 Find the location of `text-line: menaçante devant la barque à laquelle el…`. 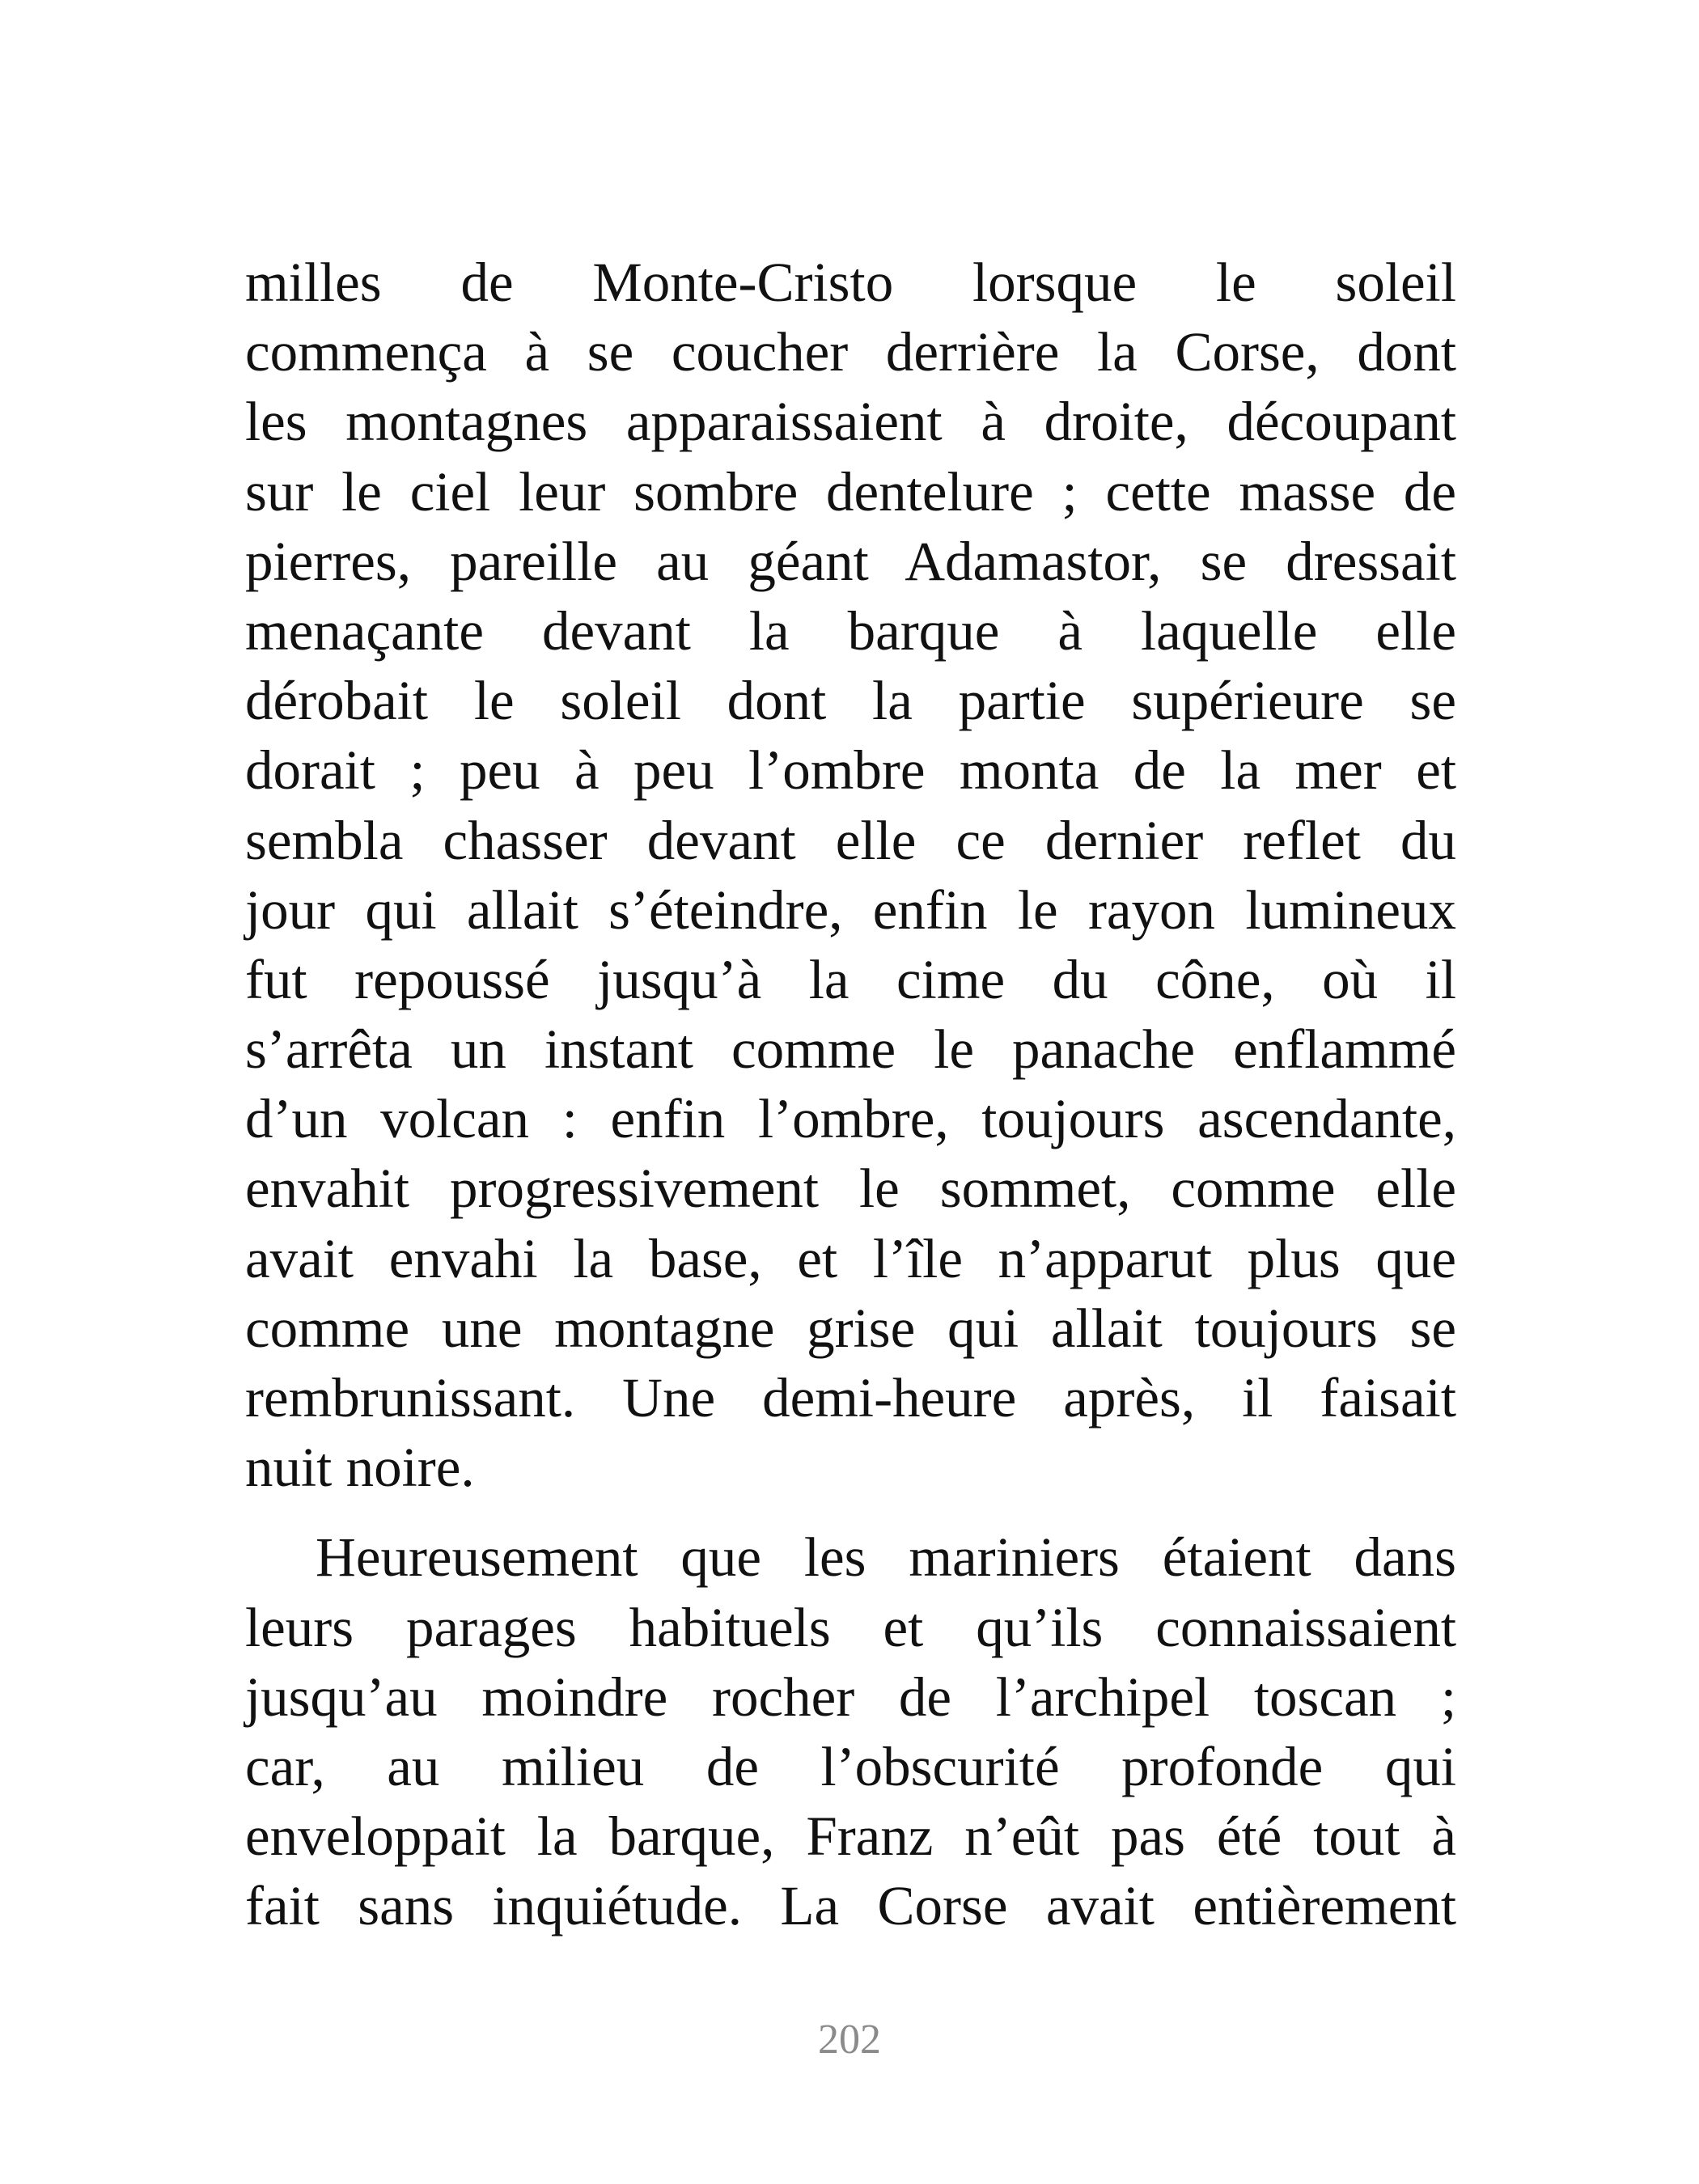

text-line: menaçante devant la barque à laquelle el… is located at coordinates (850, 630).